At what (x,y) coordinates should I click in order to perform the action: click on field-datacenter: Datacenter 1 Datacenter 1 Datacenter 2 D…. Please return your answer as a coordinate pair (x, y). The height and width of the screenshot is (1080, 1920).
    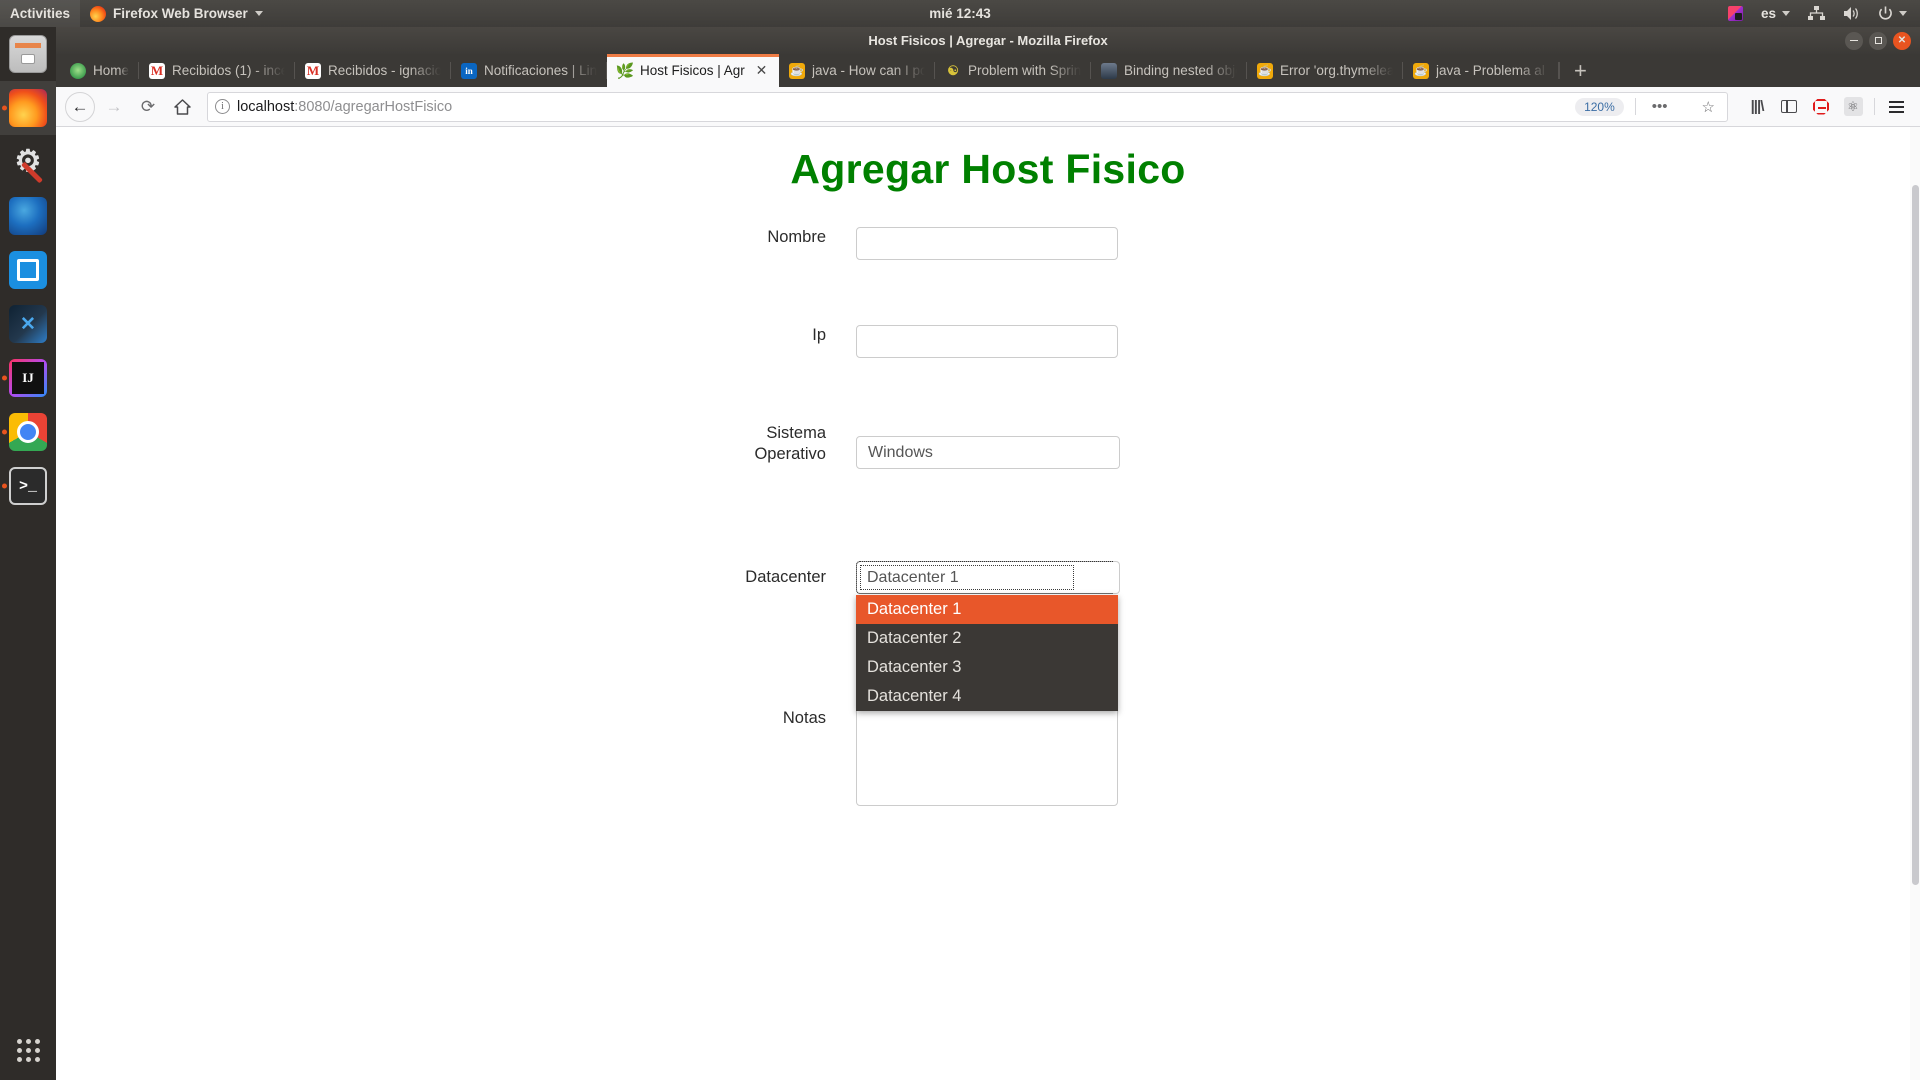
    Looking at the image, I should click on (988, 636).